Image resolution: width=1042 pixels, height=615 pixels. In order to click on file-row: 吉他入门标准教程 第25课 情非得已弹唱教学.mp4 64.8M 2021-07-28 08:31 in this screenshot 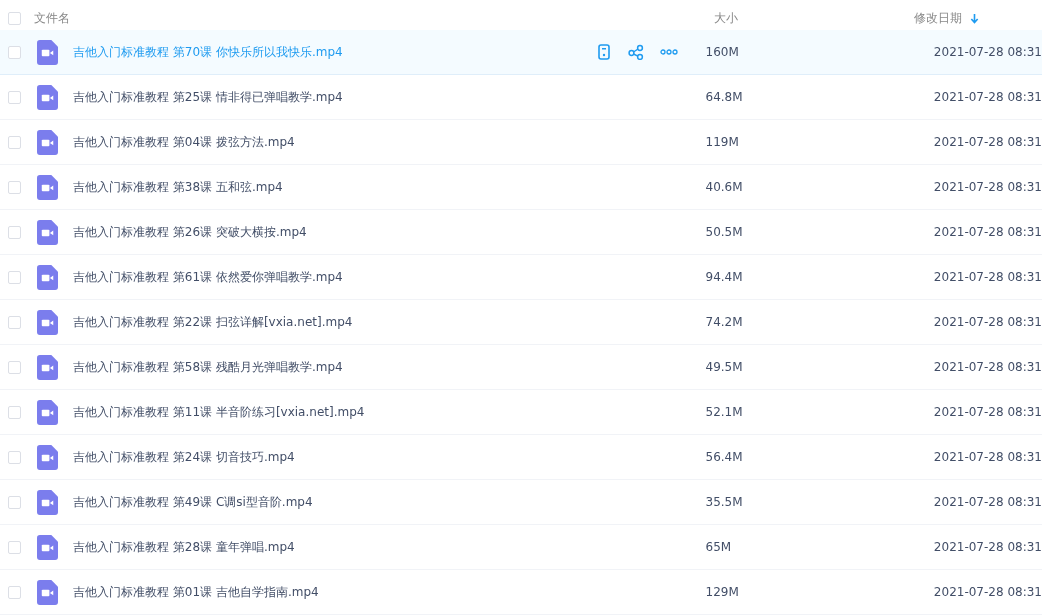, I will do `click(521, 97)`.